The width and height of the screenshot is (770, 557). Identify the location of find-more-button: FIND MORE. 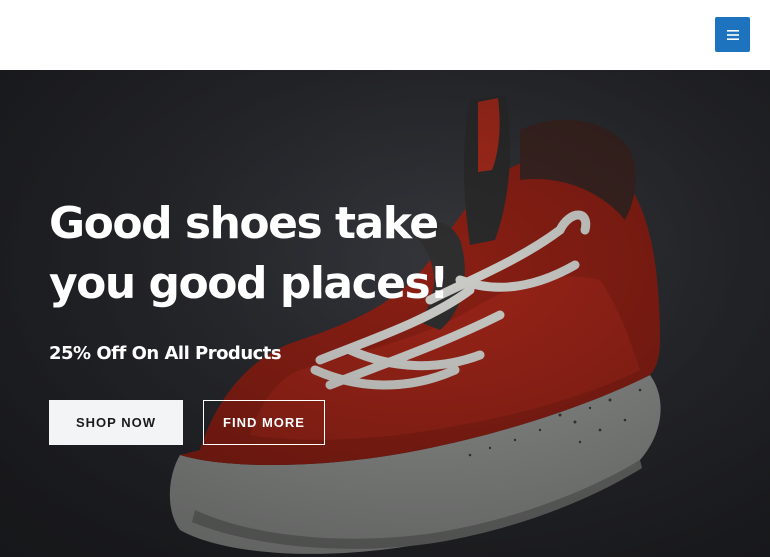
(264, 422).